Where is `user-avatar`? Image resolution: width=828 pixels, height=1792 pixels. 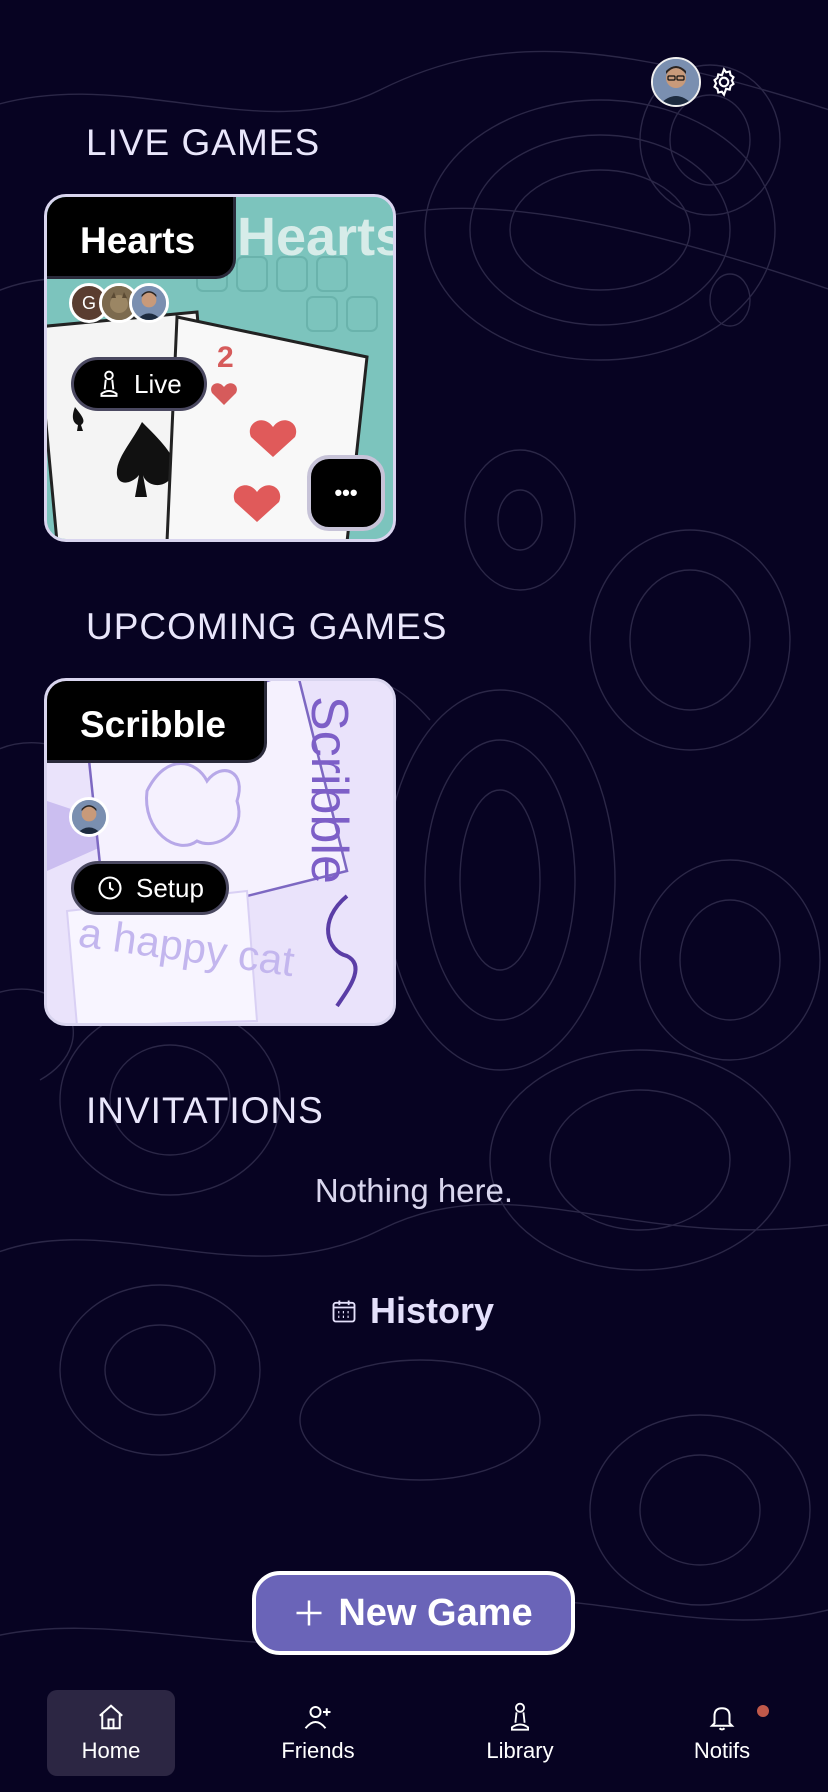
user-avatar is located at coordinates (676, 82).